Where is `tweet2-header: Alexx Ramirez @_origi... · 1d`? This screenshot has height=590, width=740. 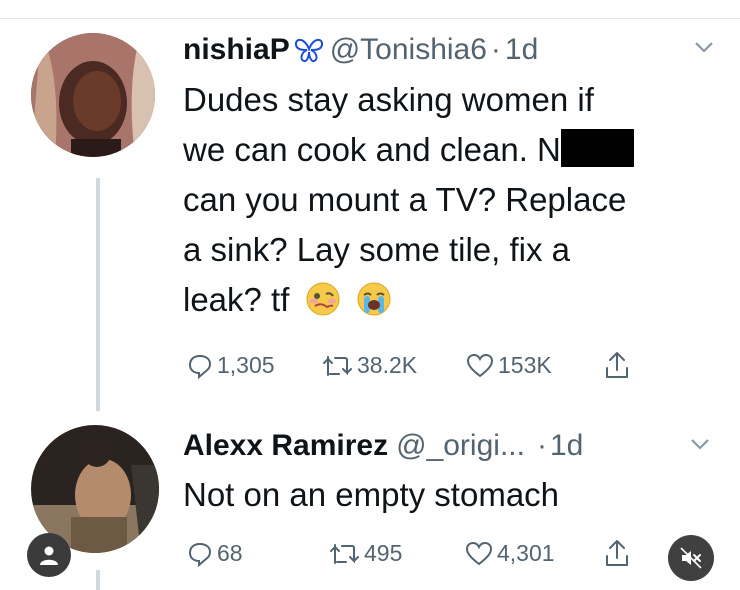
tweet2-header: Alexx Ramirez @_origi... · 1d is located at coordinates (383, 446).